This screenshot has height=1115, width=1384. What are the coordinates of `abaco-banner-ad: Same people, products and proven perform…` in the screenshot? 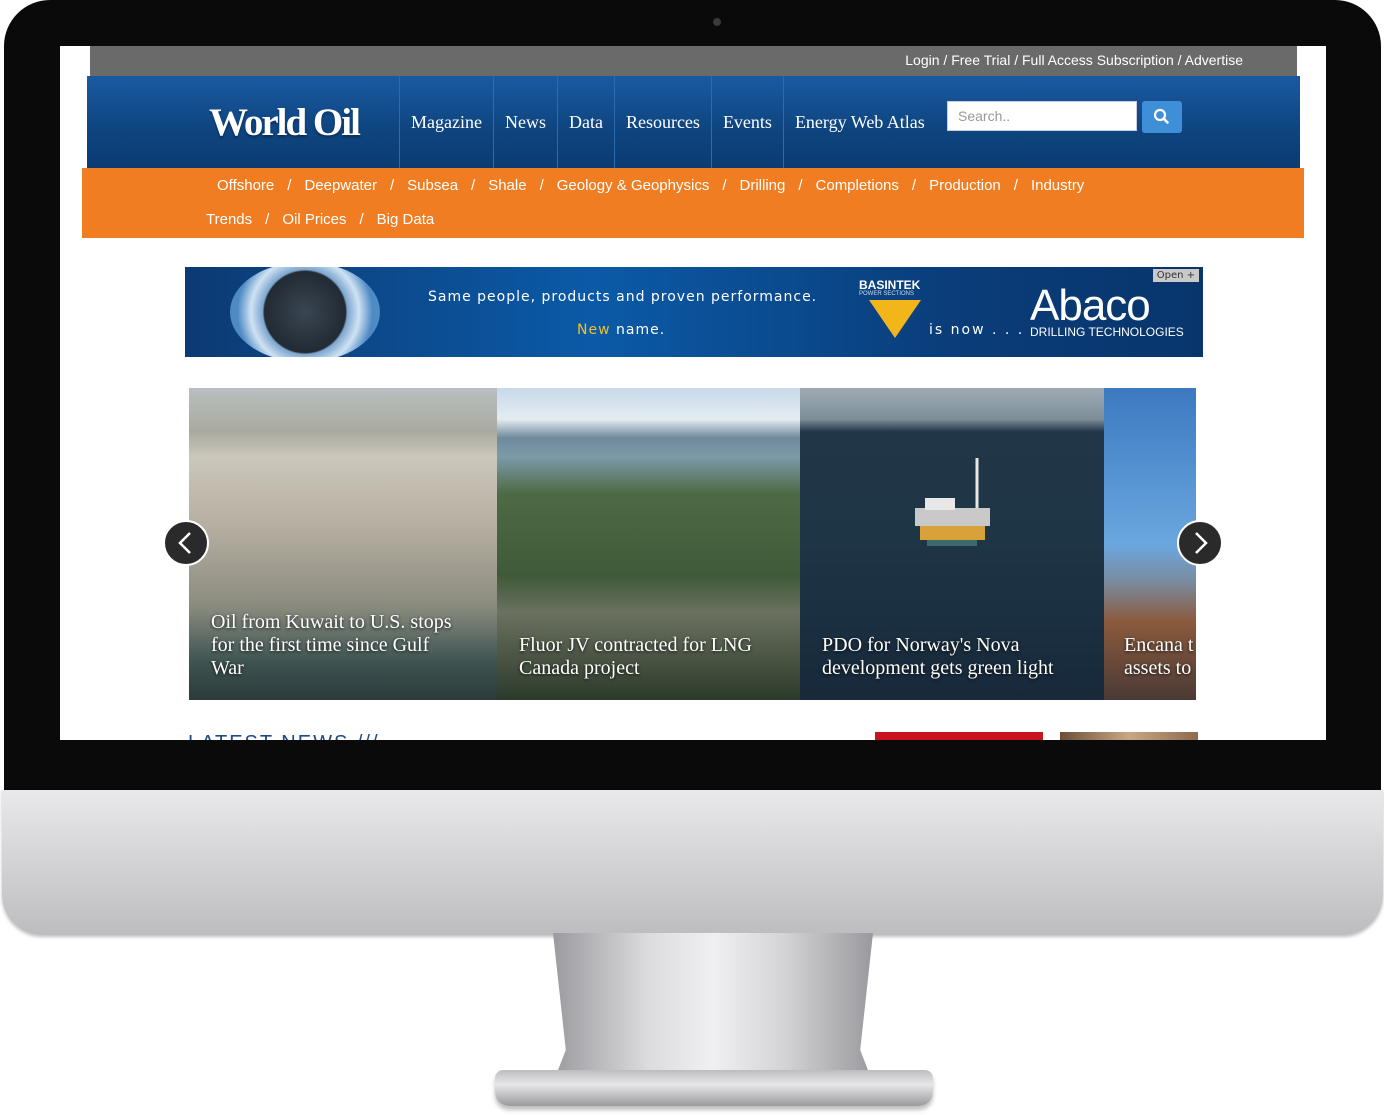 It's located at (694, 312).